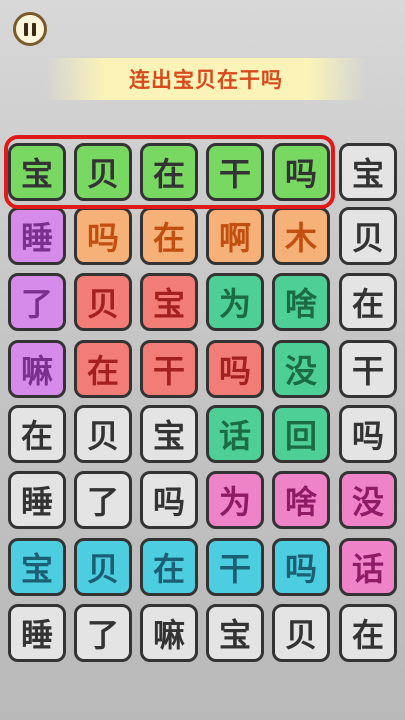  What do you see at coordinates (301, 434) in the screenshot?
I see `grid-tile: 回` at bounding box center [301, 434].